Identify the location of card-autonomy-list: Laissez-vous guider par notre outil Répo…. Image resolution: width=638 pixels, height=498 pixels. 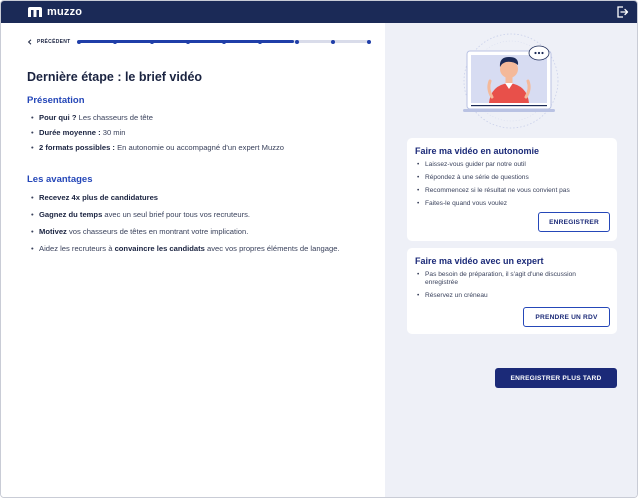
(513, 184).